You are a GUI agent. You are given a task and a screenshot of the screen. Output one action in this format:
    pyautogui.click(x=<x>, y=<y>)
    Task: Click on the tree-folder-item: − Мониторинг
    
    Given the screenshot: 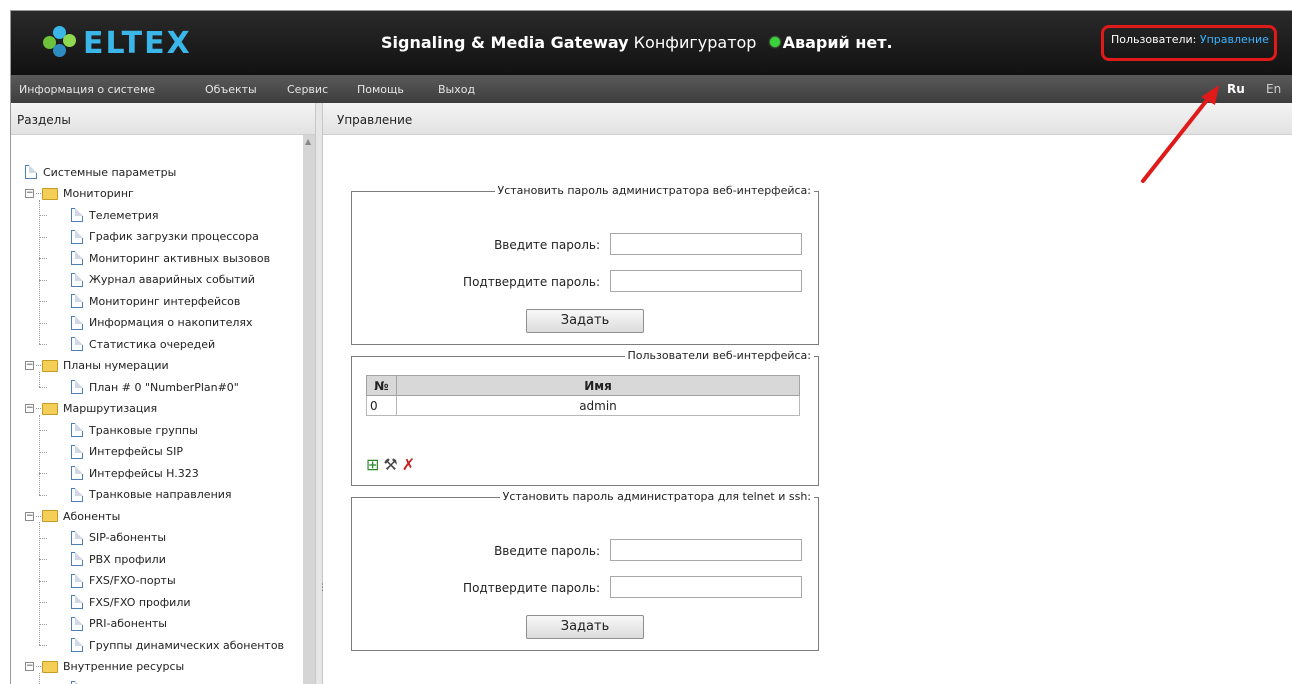 What is the action you would take?
    pyautogui.click(x=79, y=194)
    